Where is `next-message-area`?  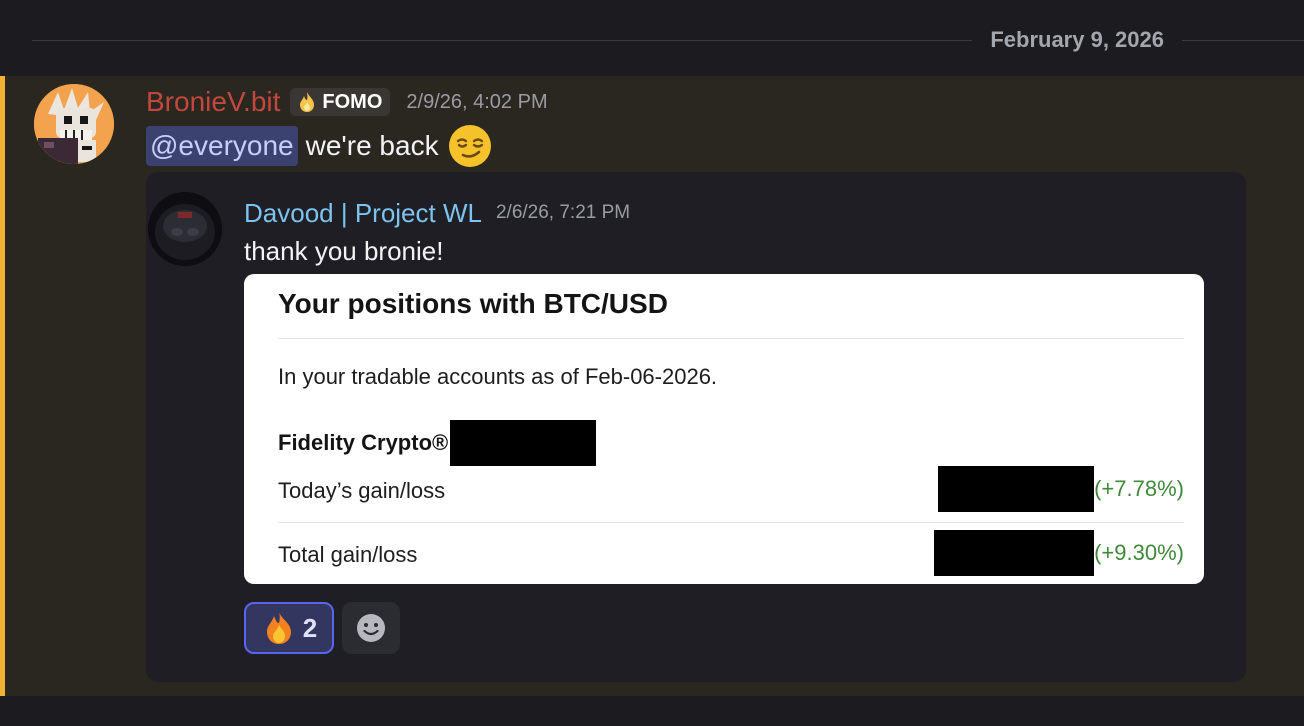
next-message-area is located at coordinates (652, 711).